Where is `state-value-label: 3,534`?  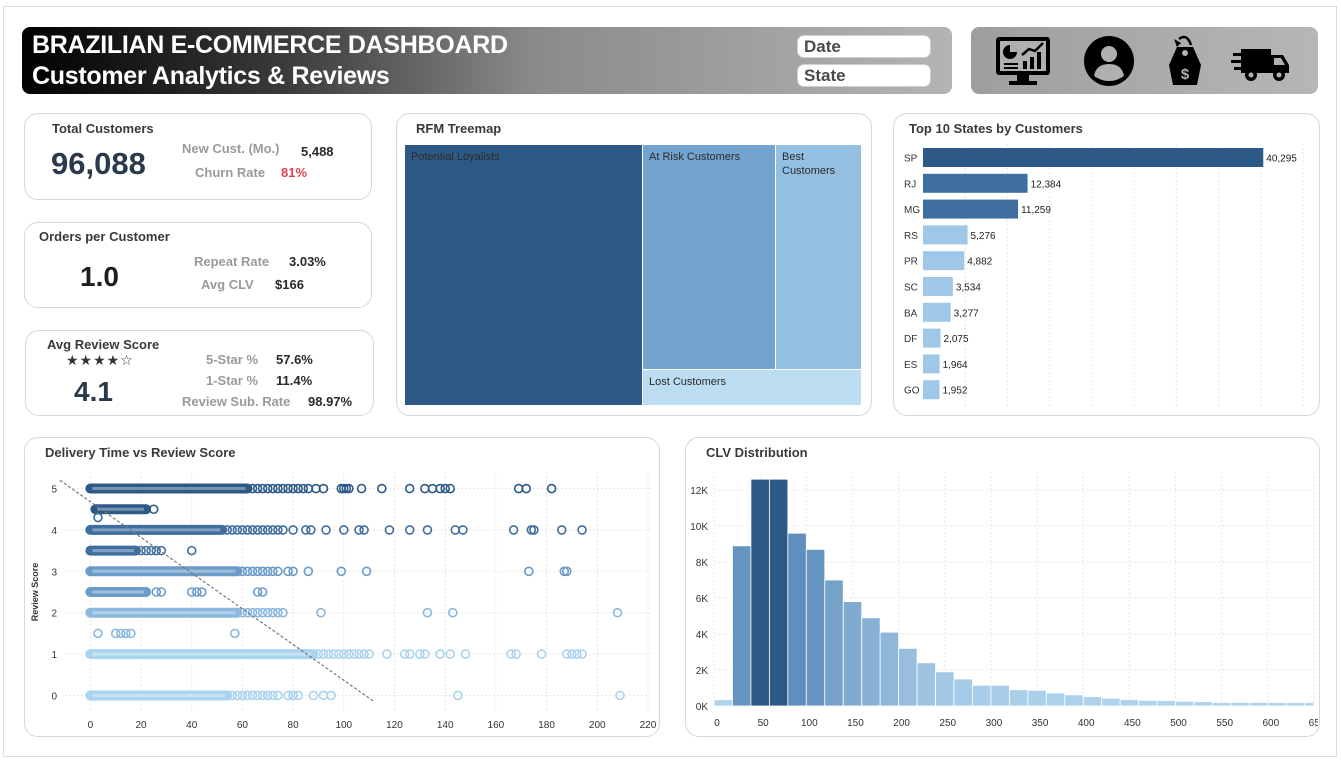 state-value-label: 3,534 is located at coordinates (968, 288).